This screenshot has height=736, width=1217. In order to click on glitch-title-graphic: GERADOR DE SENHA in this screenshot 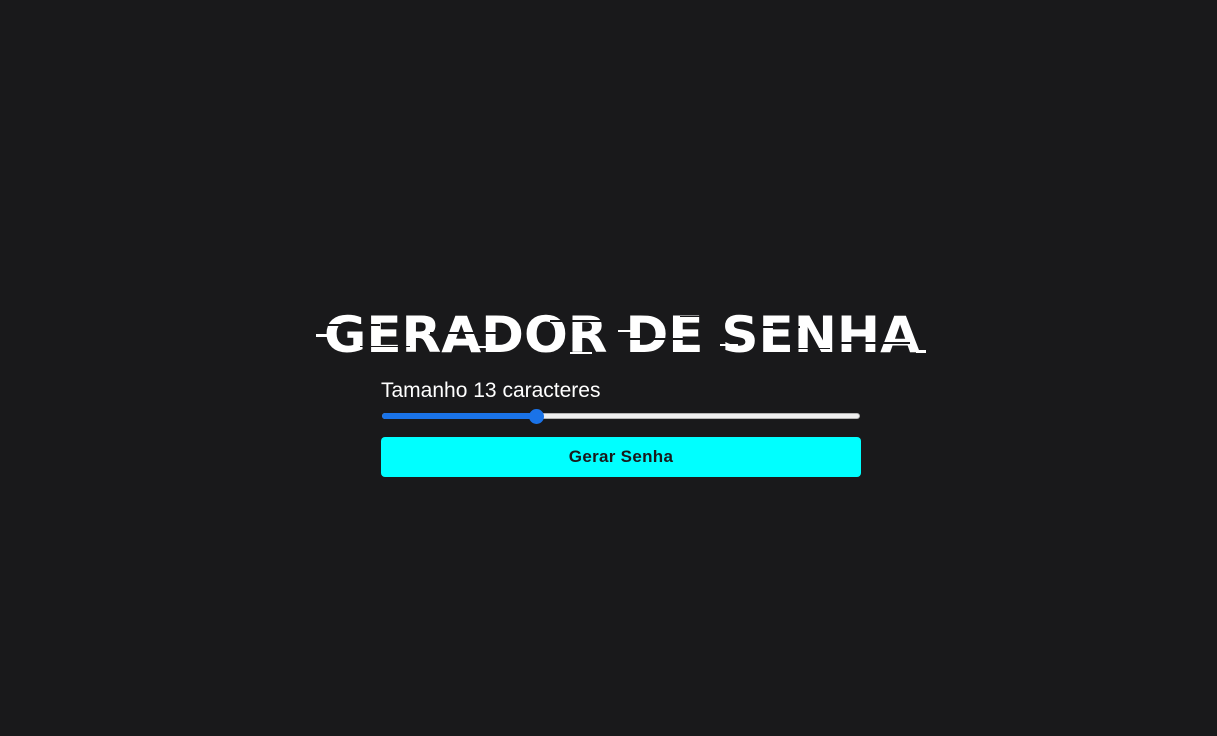, I will do `click(621, 335)`.